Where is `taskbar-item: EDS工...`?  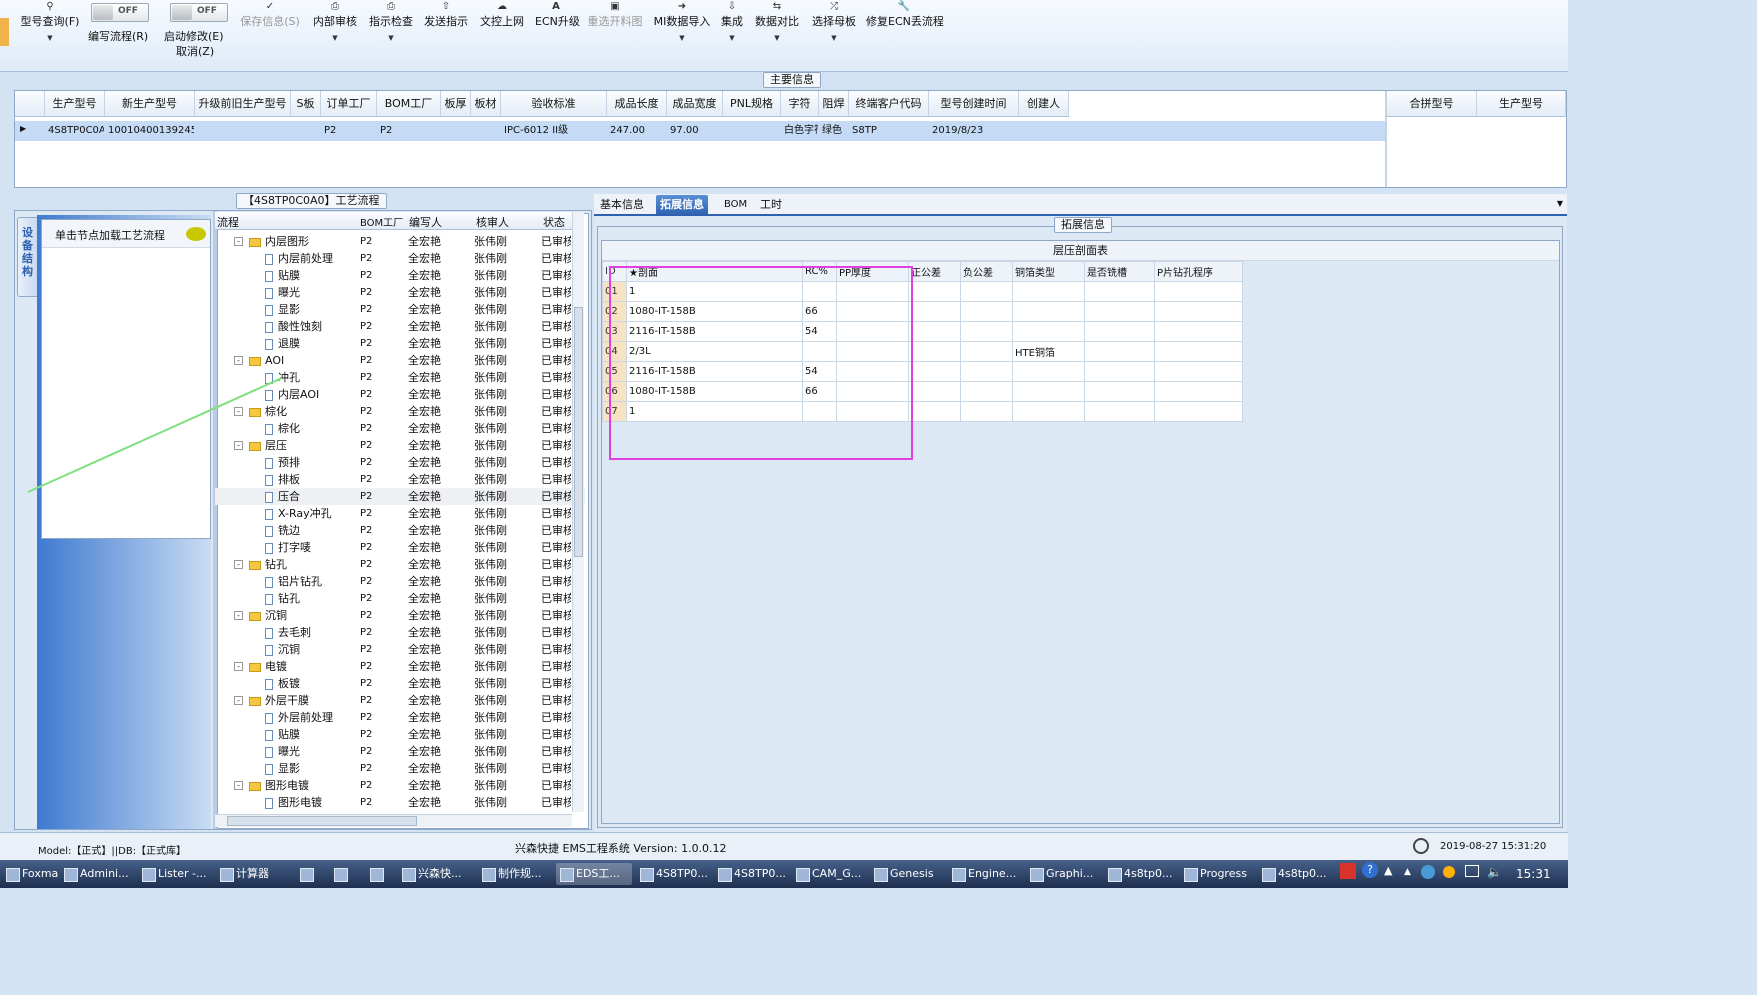
taskbar-item: EDS工... is located at coordinates (594, 874).